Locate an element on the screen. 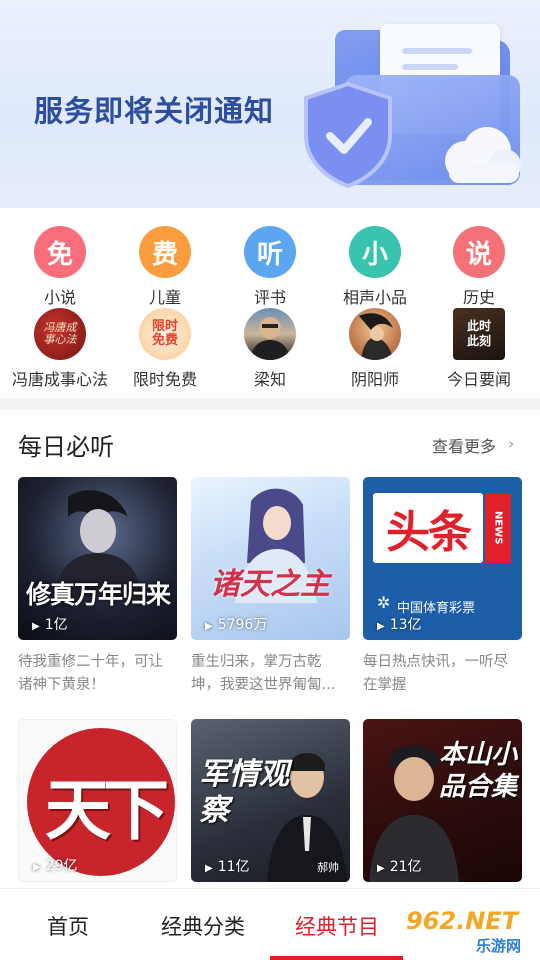  channel-yinyangshi: 阴阳师 is located at coordinates (375, 349).